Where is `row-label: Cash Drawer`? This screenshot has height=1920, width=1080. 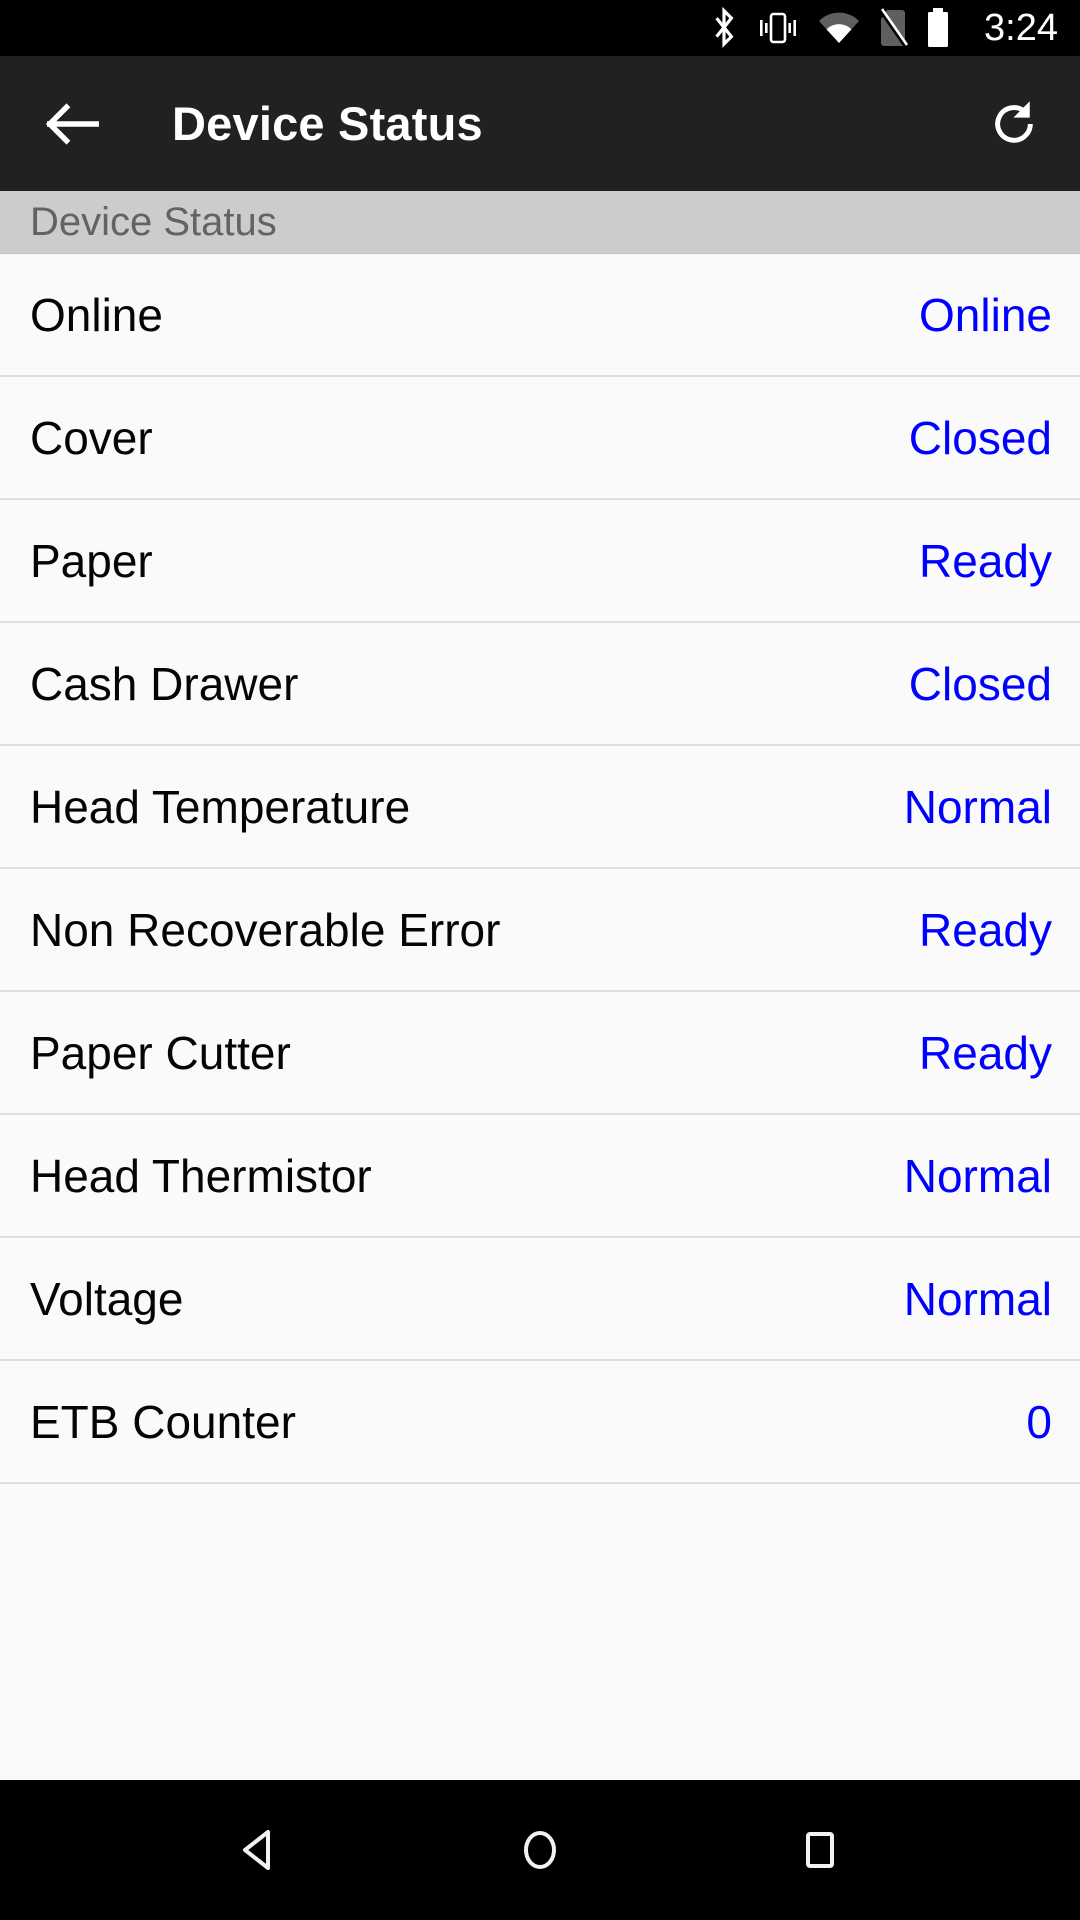 row-label: Cash Drawer is located at coordinates (164, 683).